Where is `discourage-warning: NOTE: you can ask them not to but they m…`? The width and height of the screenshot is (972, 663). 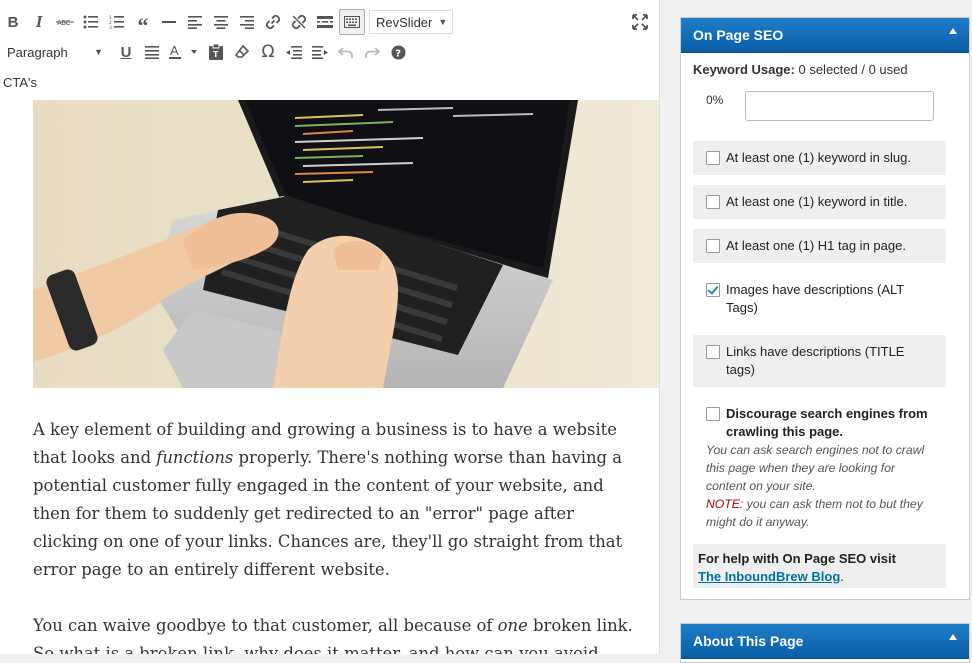
discourage-warning: NOTE: you can ask them not to but they m… is located at coordinates (814, 513).